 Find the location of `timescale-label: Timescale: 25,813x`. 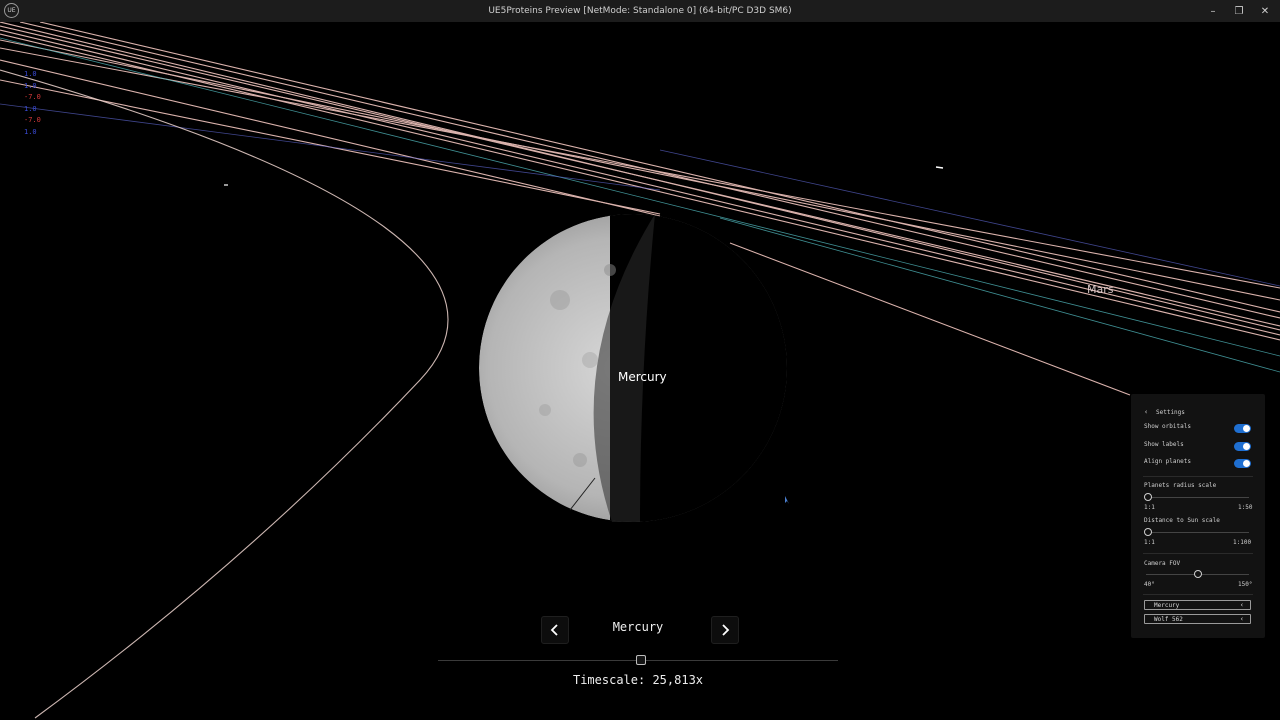

timescale-label: Timescale: 25,813x is located at coordinates (638, 680).